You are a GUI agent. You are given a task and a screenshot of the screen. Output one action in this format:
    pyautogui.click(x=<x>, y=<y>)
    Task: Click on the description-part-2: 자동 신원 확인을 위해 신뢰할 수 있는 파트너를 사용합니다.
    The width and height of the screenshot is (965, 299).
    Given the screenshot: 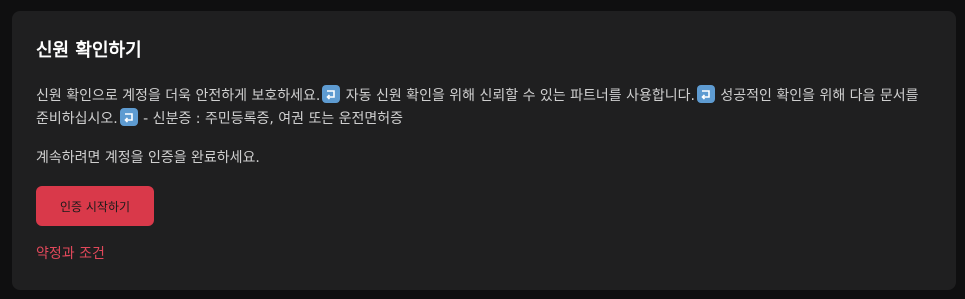 What is the action you would take?
    pyautogui.click(x=518, y=96)
    